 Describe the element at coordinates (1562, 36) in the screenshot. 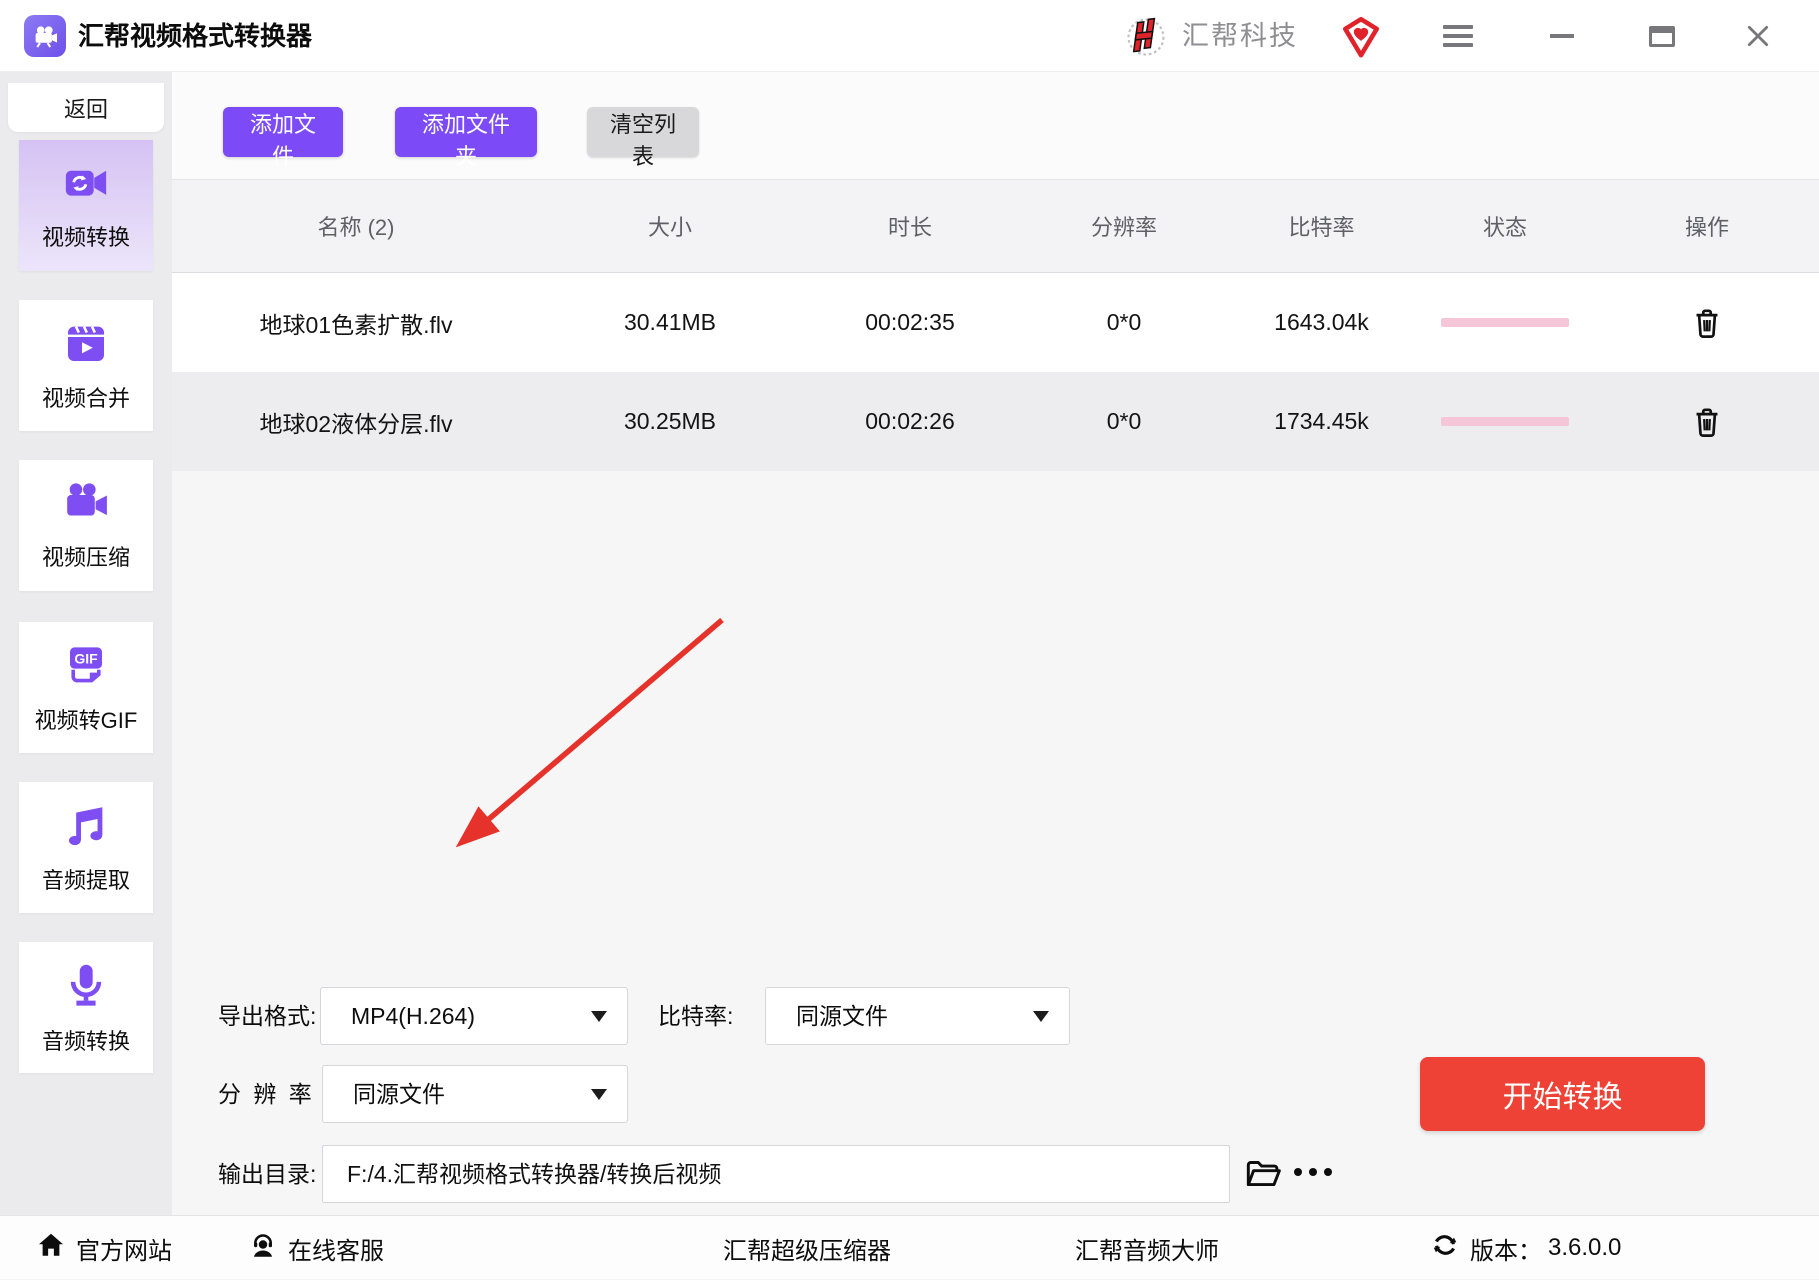

I see `minimize-icon` at that location.